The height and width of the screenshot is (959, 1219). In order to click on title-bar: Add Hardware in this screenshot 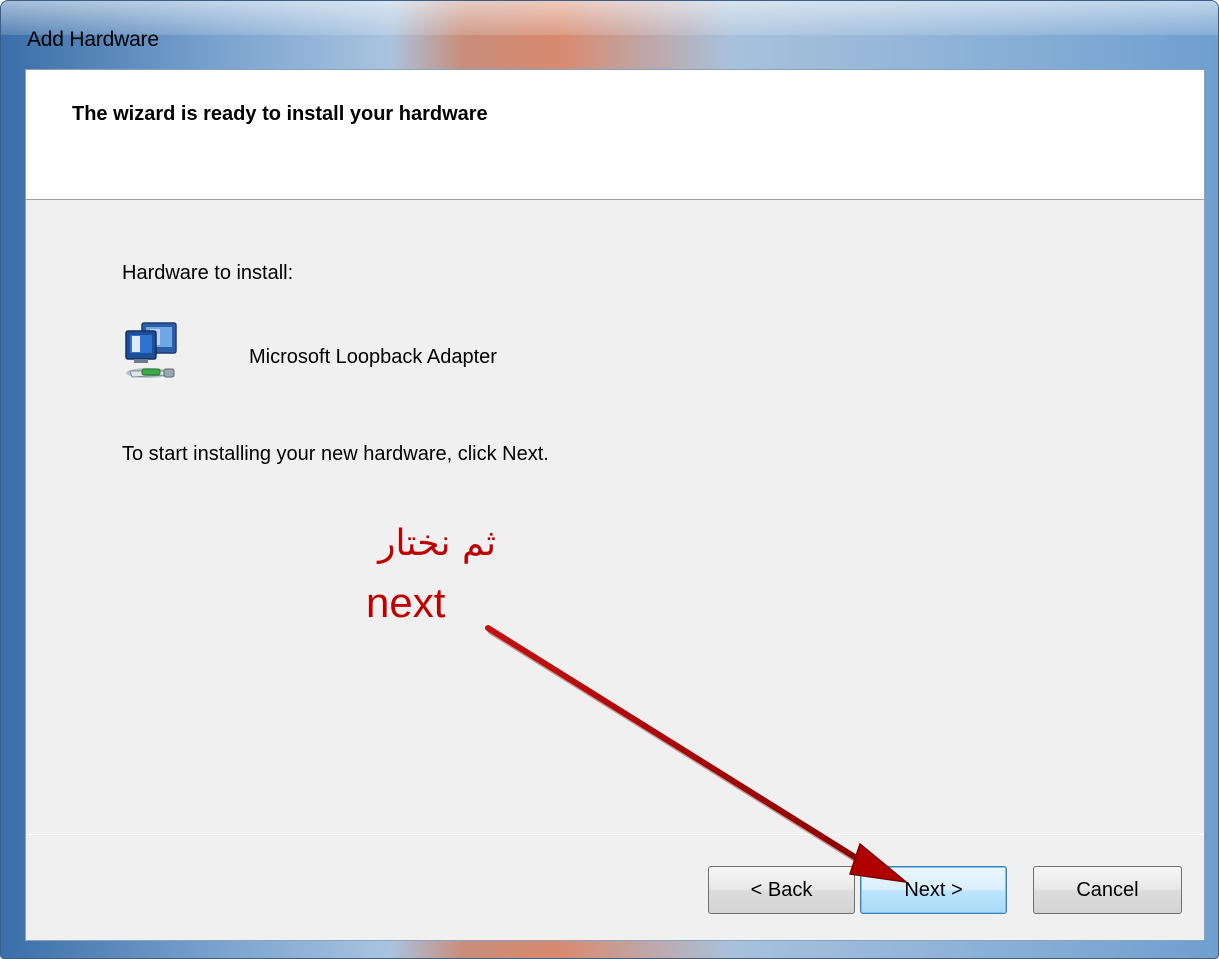, I will do `click(609, 35)`.